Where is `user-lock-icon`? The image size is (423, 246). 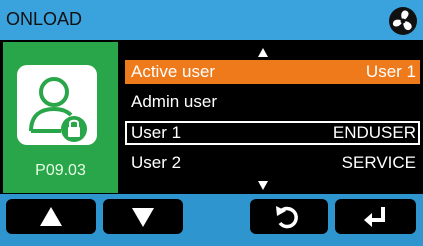 user-lock-icon is located at coordinates (57, 105).